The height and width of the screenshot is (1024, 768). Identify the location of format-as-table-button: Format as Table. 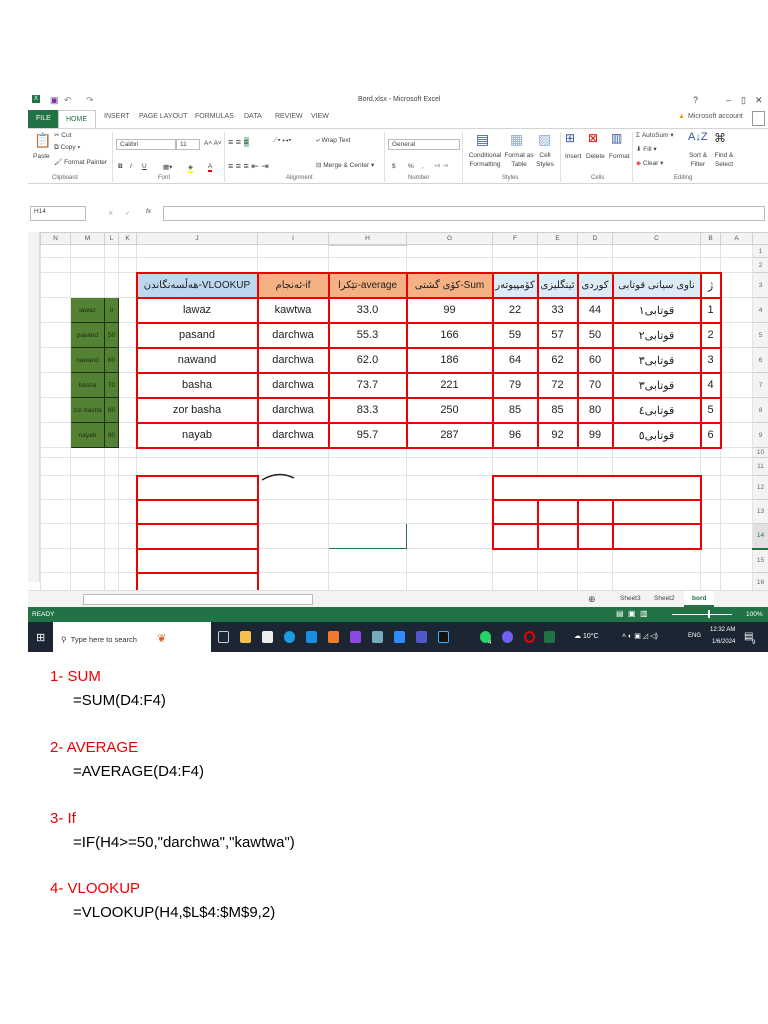
(519, 160).